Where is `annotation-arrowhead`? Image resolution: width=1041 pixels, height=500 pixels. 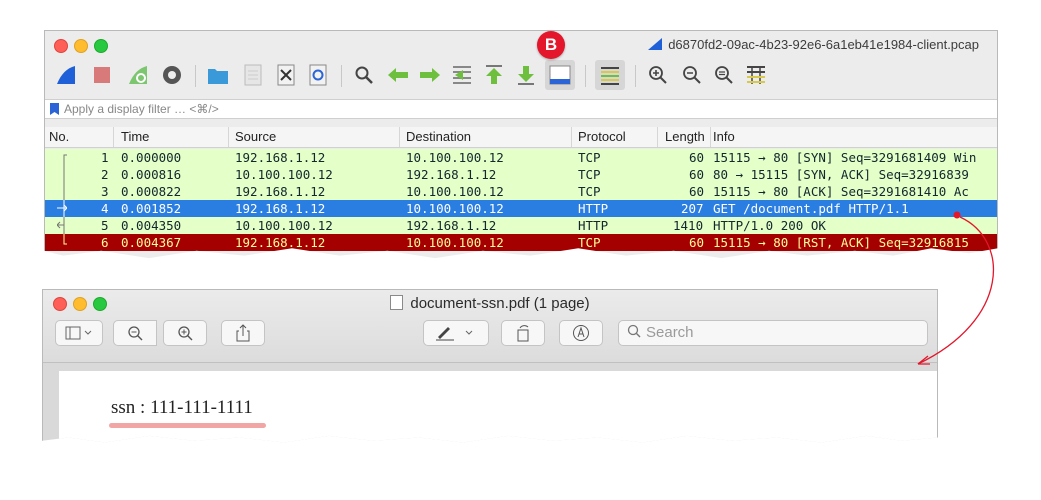
annotation-arrowhead is located at coordinates (923, 360).